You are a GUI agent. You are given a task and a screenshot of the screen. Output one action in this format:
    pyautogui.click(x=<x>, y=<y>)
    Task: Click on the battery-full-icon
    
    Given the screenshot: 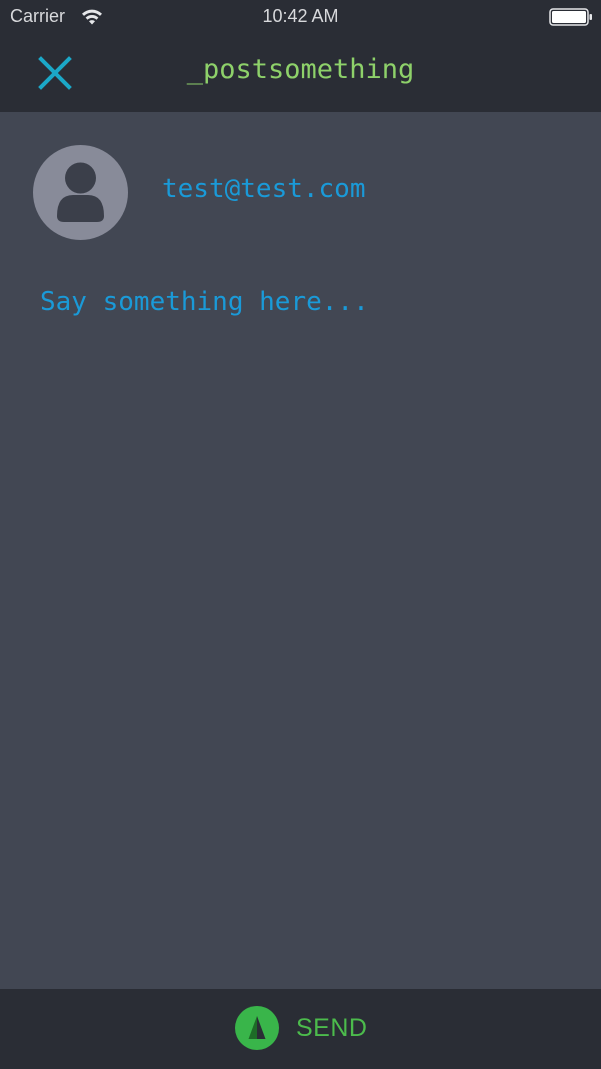 What is the action you would take?
    pyautogui.click(x=570, y=17)
    